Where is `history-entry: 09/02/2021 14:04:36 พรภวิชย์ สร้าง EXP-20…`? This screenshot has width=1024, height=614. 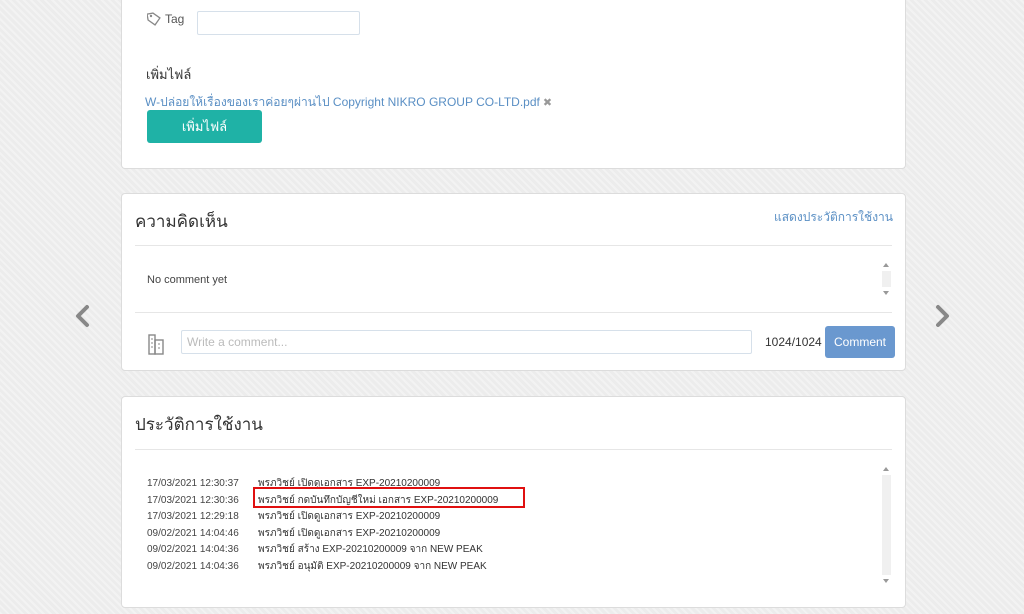
history-entry: 09/02/2021 14:04:36 พรภวิชย์ สร้าง EXP-20… is located at coordinates (322, 550).